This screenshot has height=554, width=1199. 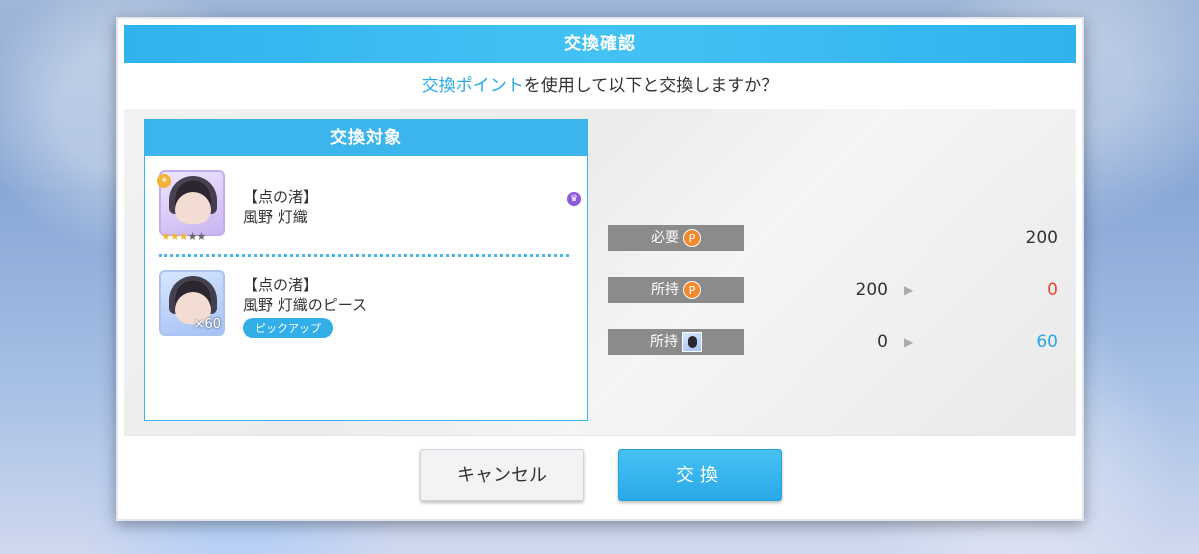 I want to click on rarity-stars: ★★★★★, so click(x=184, y=236).